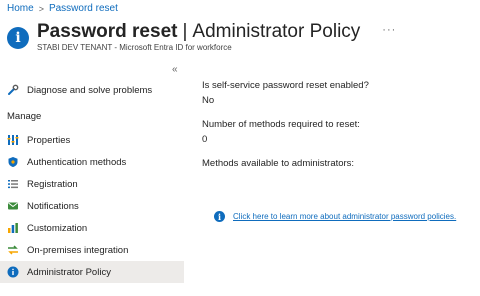 Image resolution: width=480 pixels, height=296 pixels. I want to click on page-subtitle: Administrator Policy, so click(276, 31).